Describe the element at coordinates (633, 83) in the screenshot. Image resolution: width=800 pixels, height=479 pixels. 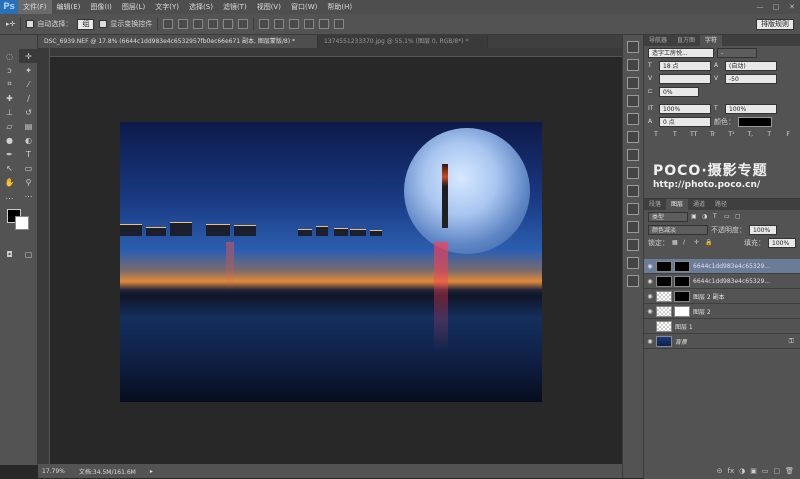
I see `info-icon` at that location.